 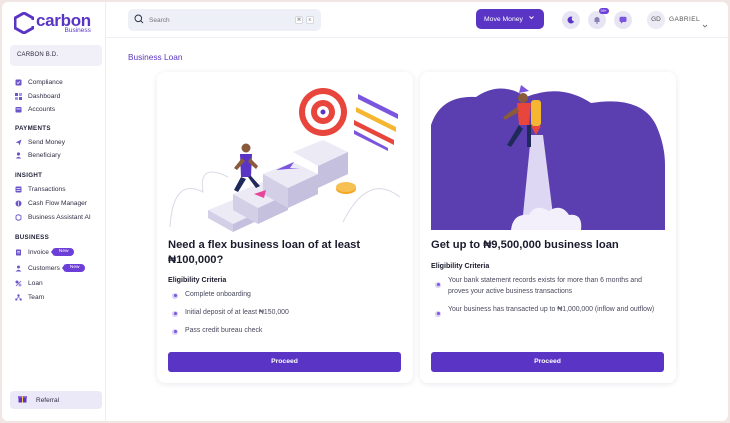 I want to click on transactions-icon, so click(x=18, y=189).